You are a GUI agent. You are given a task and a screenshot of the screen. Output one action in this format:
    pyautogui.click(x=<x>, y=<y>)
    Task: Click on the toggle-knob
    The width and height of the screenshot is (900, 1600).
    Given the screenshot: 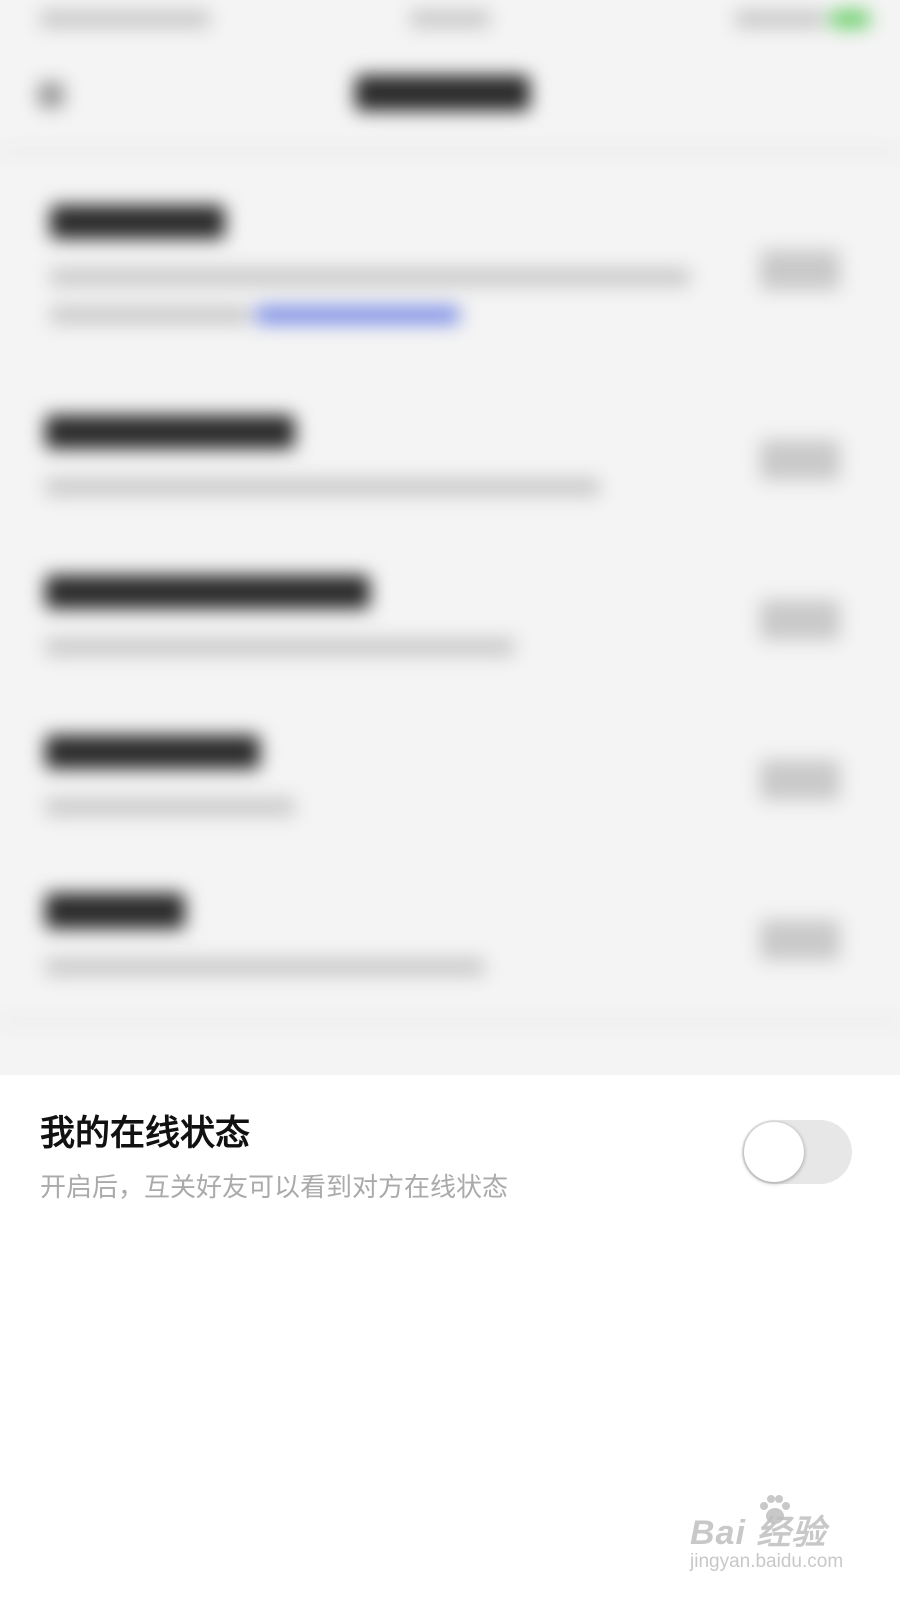 What is the action you would take?
    pyautogui.click(x=774, y=1152)
    